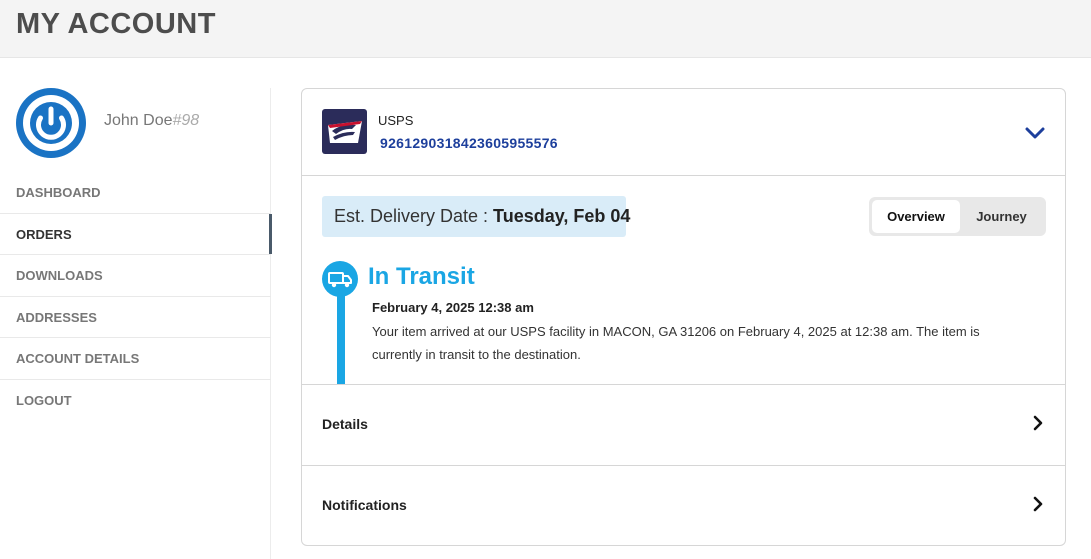  Describe the element at coordinates (1001, 216) in the screenshot. I see `tab-journey: Journey` at that location.